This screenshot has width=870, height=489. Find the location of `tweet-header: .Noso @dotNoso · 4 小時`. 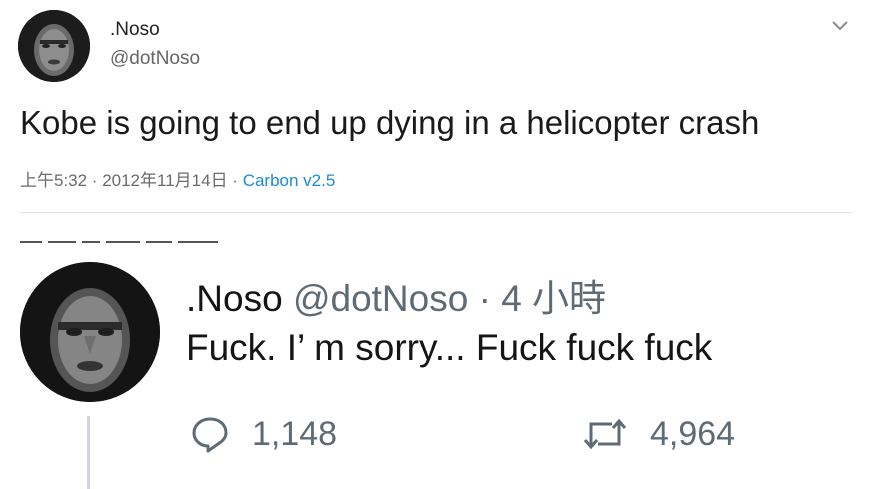

tweet-header: .Noso @dotNoso · 4 小時 is located at coordinates (396, 295).